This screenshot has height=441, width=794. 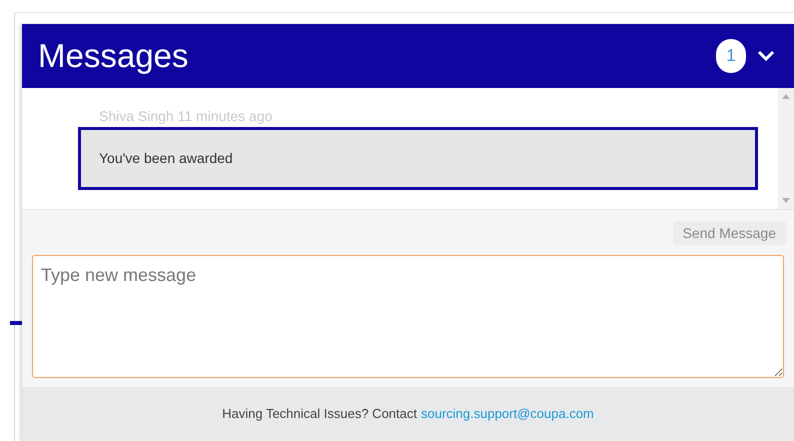 What do you see at coordinates (731, 56) in the screenshot?
I see `unread-count-badge: 1` at bounding box center [731, 56].